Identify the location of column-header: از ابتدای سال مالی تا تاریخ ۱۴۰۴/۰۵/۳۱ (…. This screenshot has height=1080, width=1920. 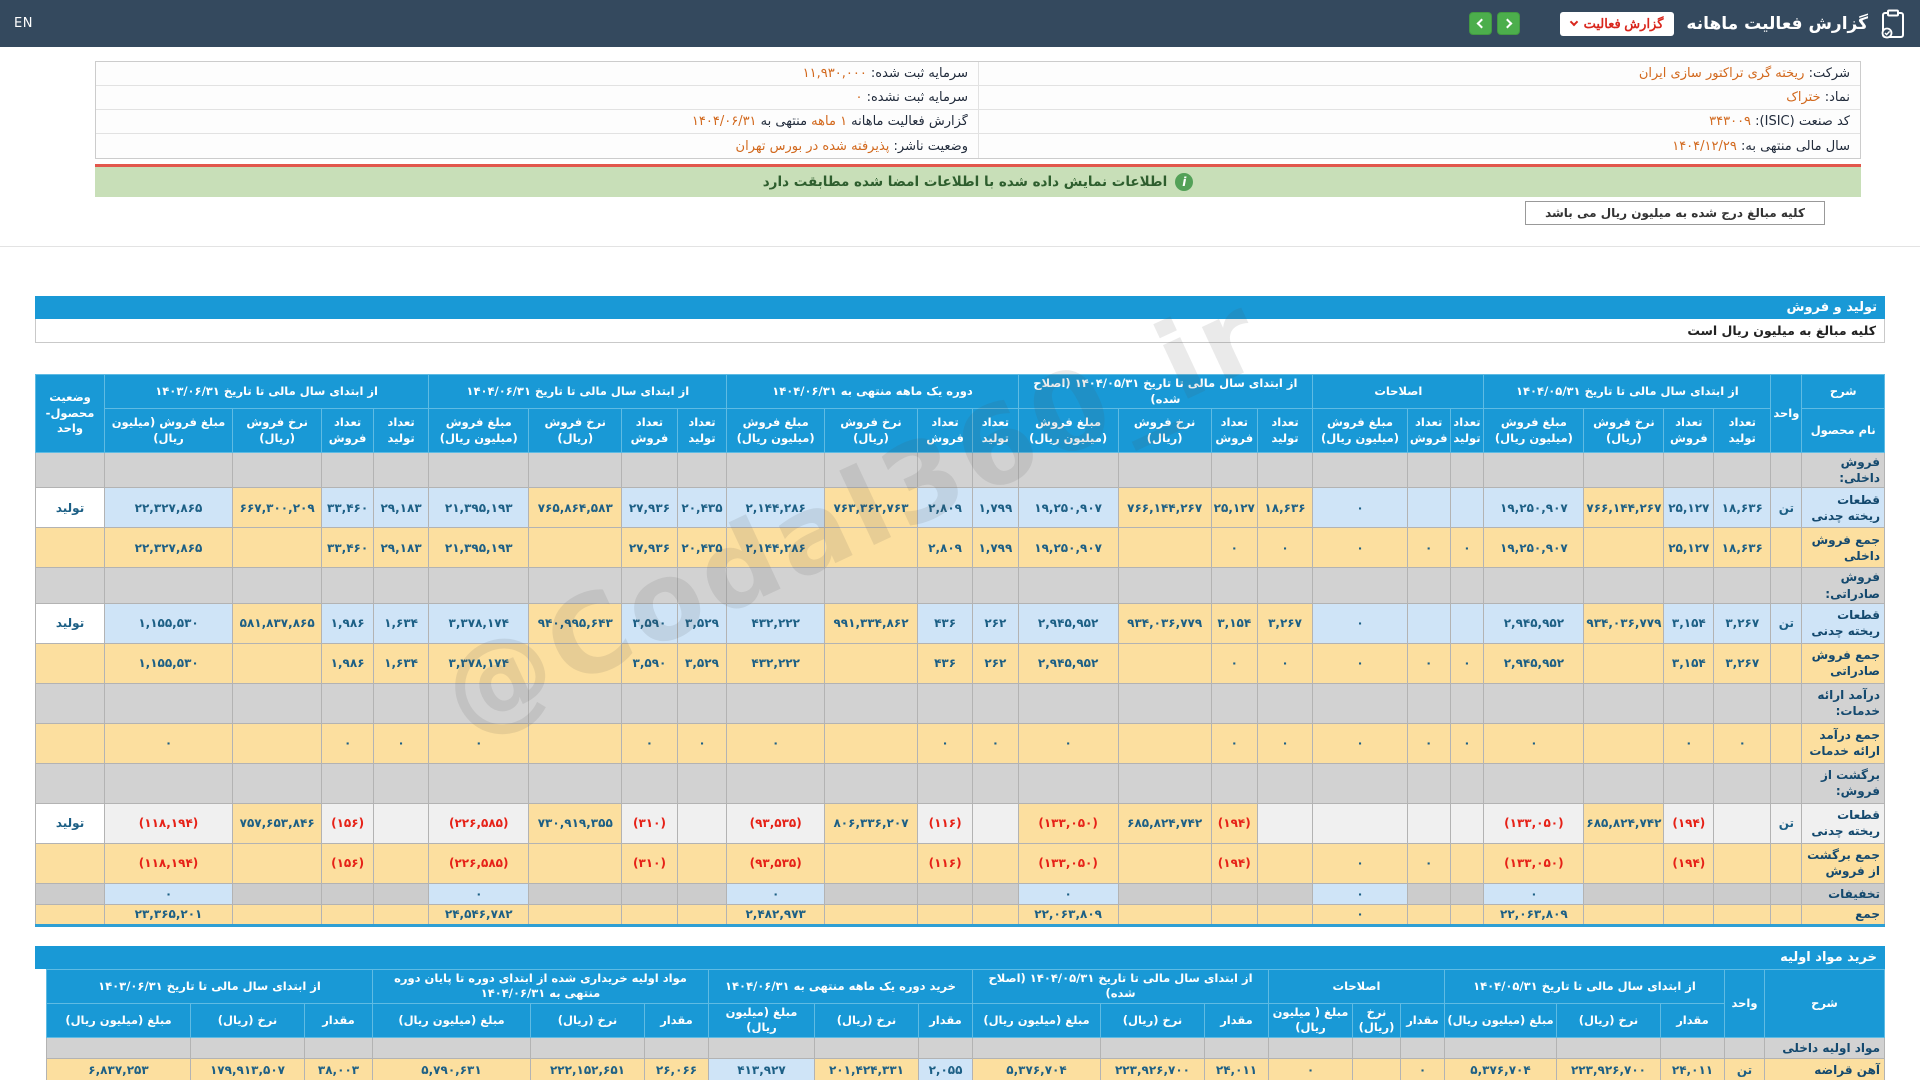
(1165, 391).